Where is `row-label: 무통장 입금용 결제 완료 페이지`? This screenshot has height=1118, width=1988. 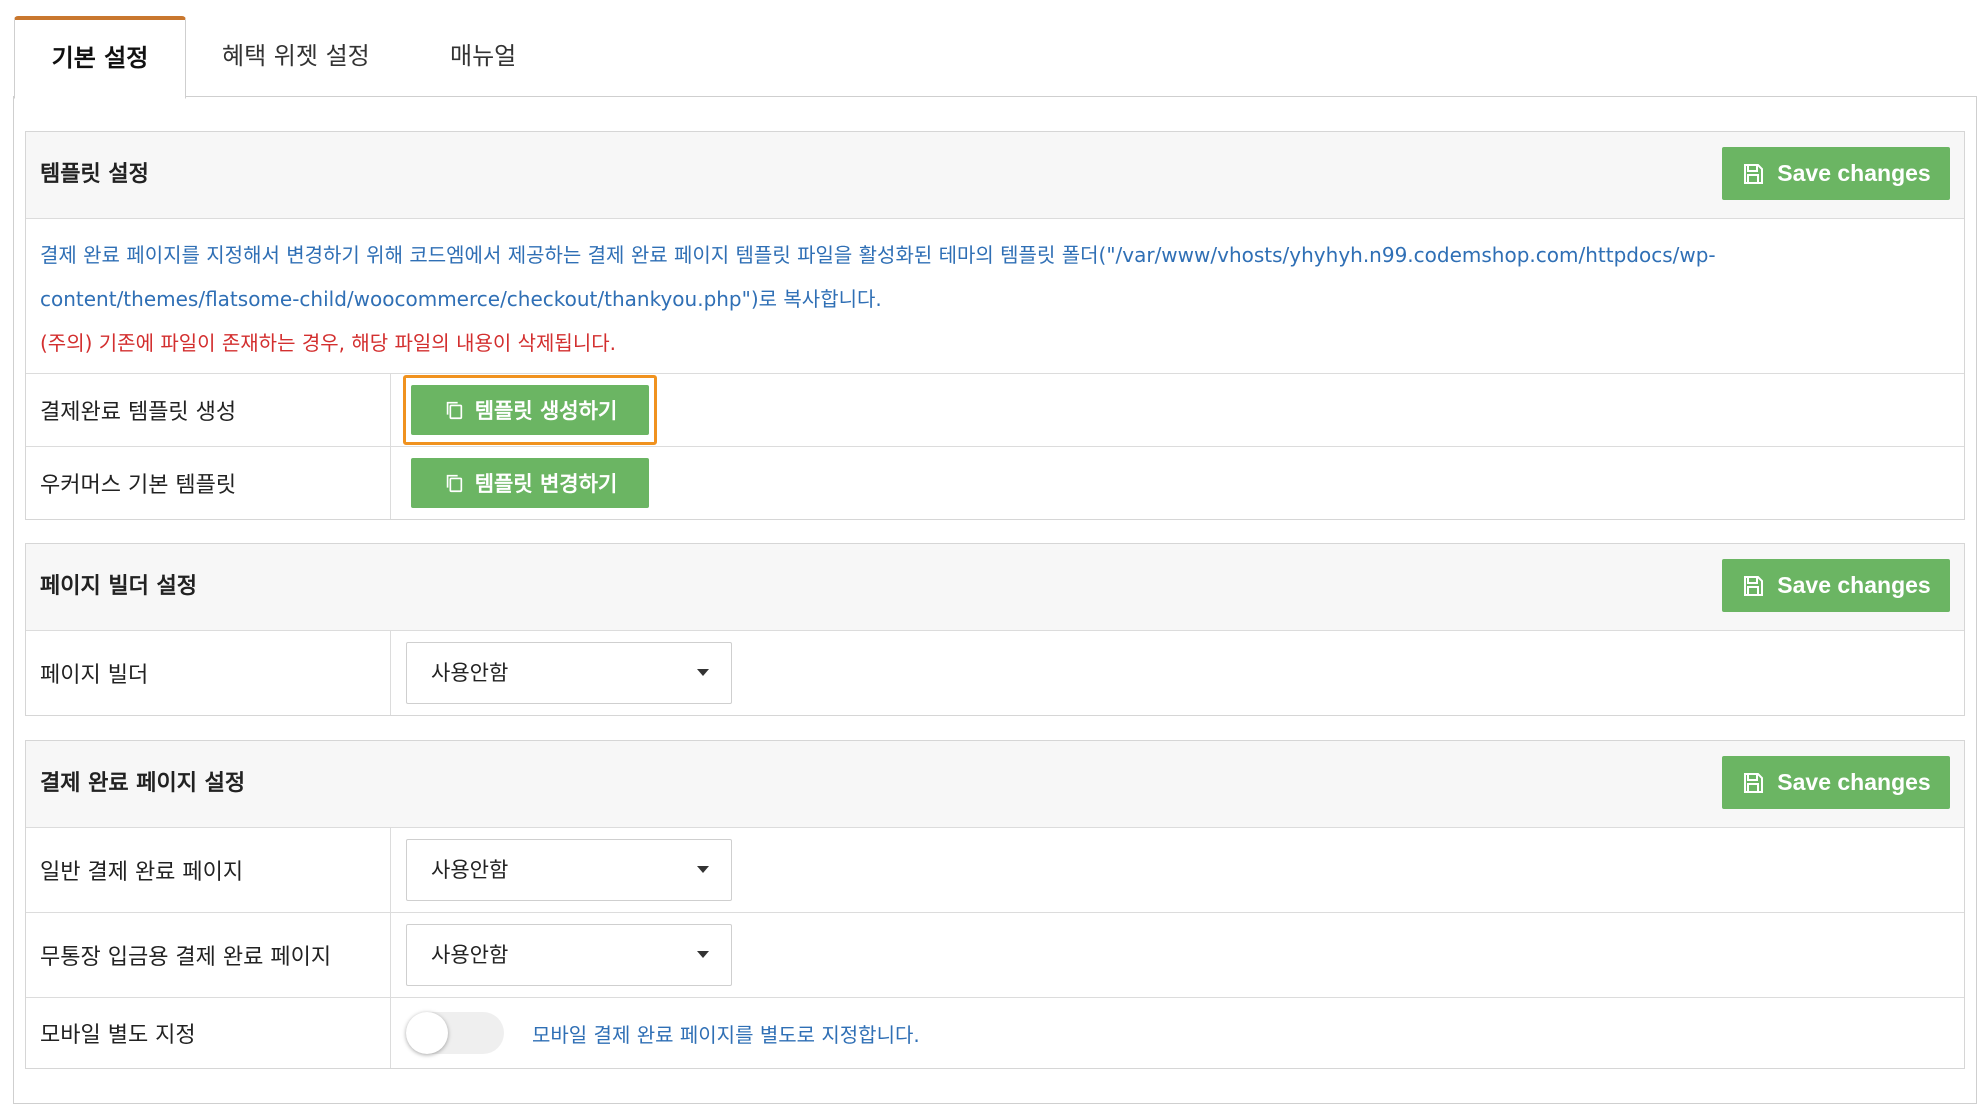 row-label: 무통장 입금용 결제 완료 페이지 is located at coordinates (186, 957).